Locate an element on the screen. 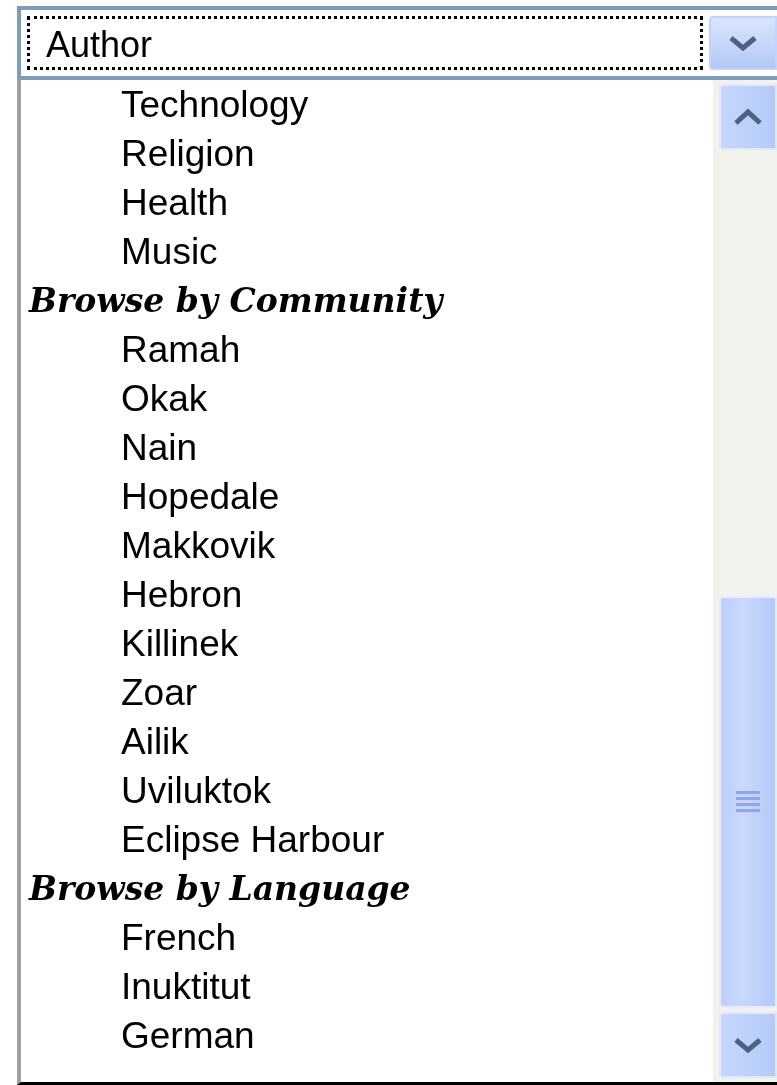  list-option: German is located at coordinates (367, 1035).